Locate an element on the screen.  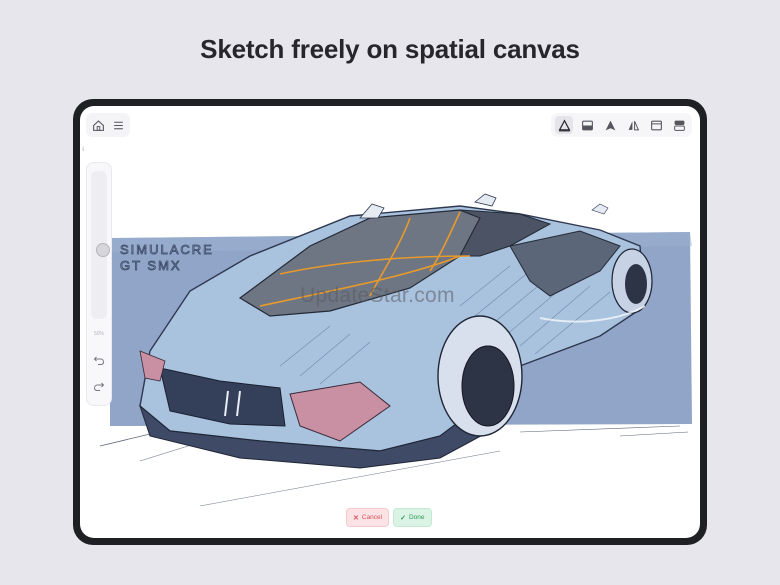
undo-button is located at coordinates (99, 360).